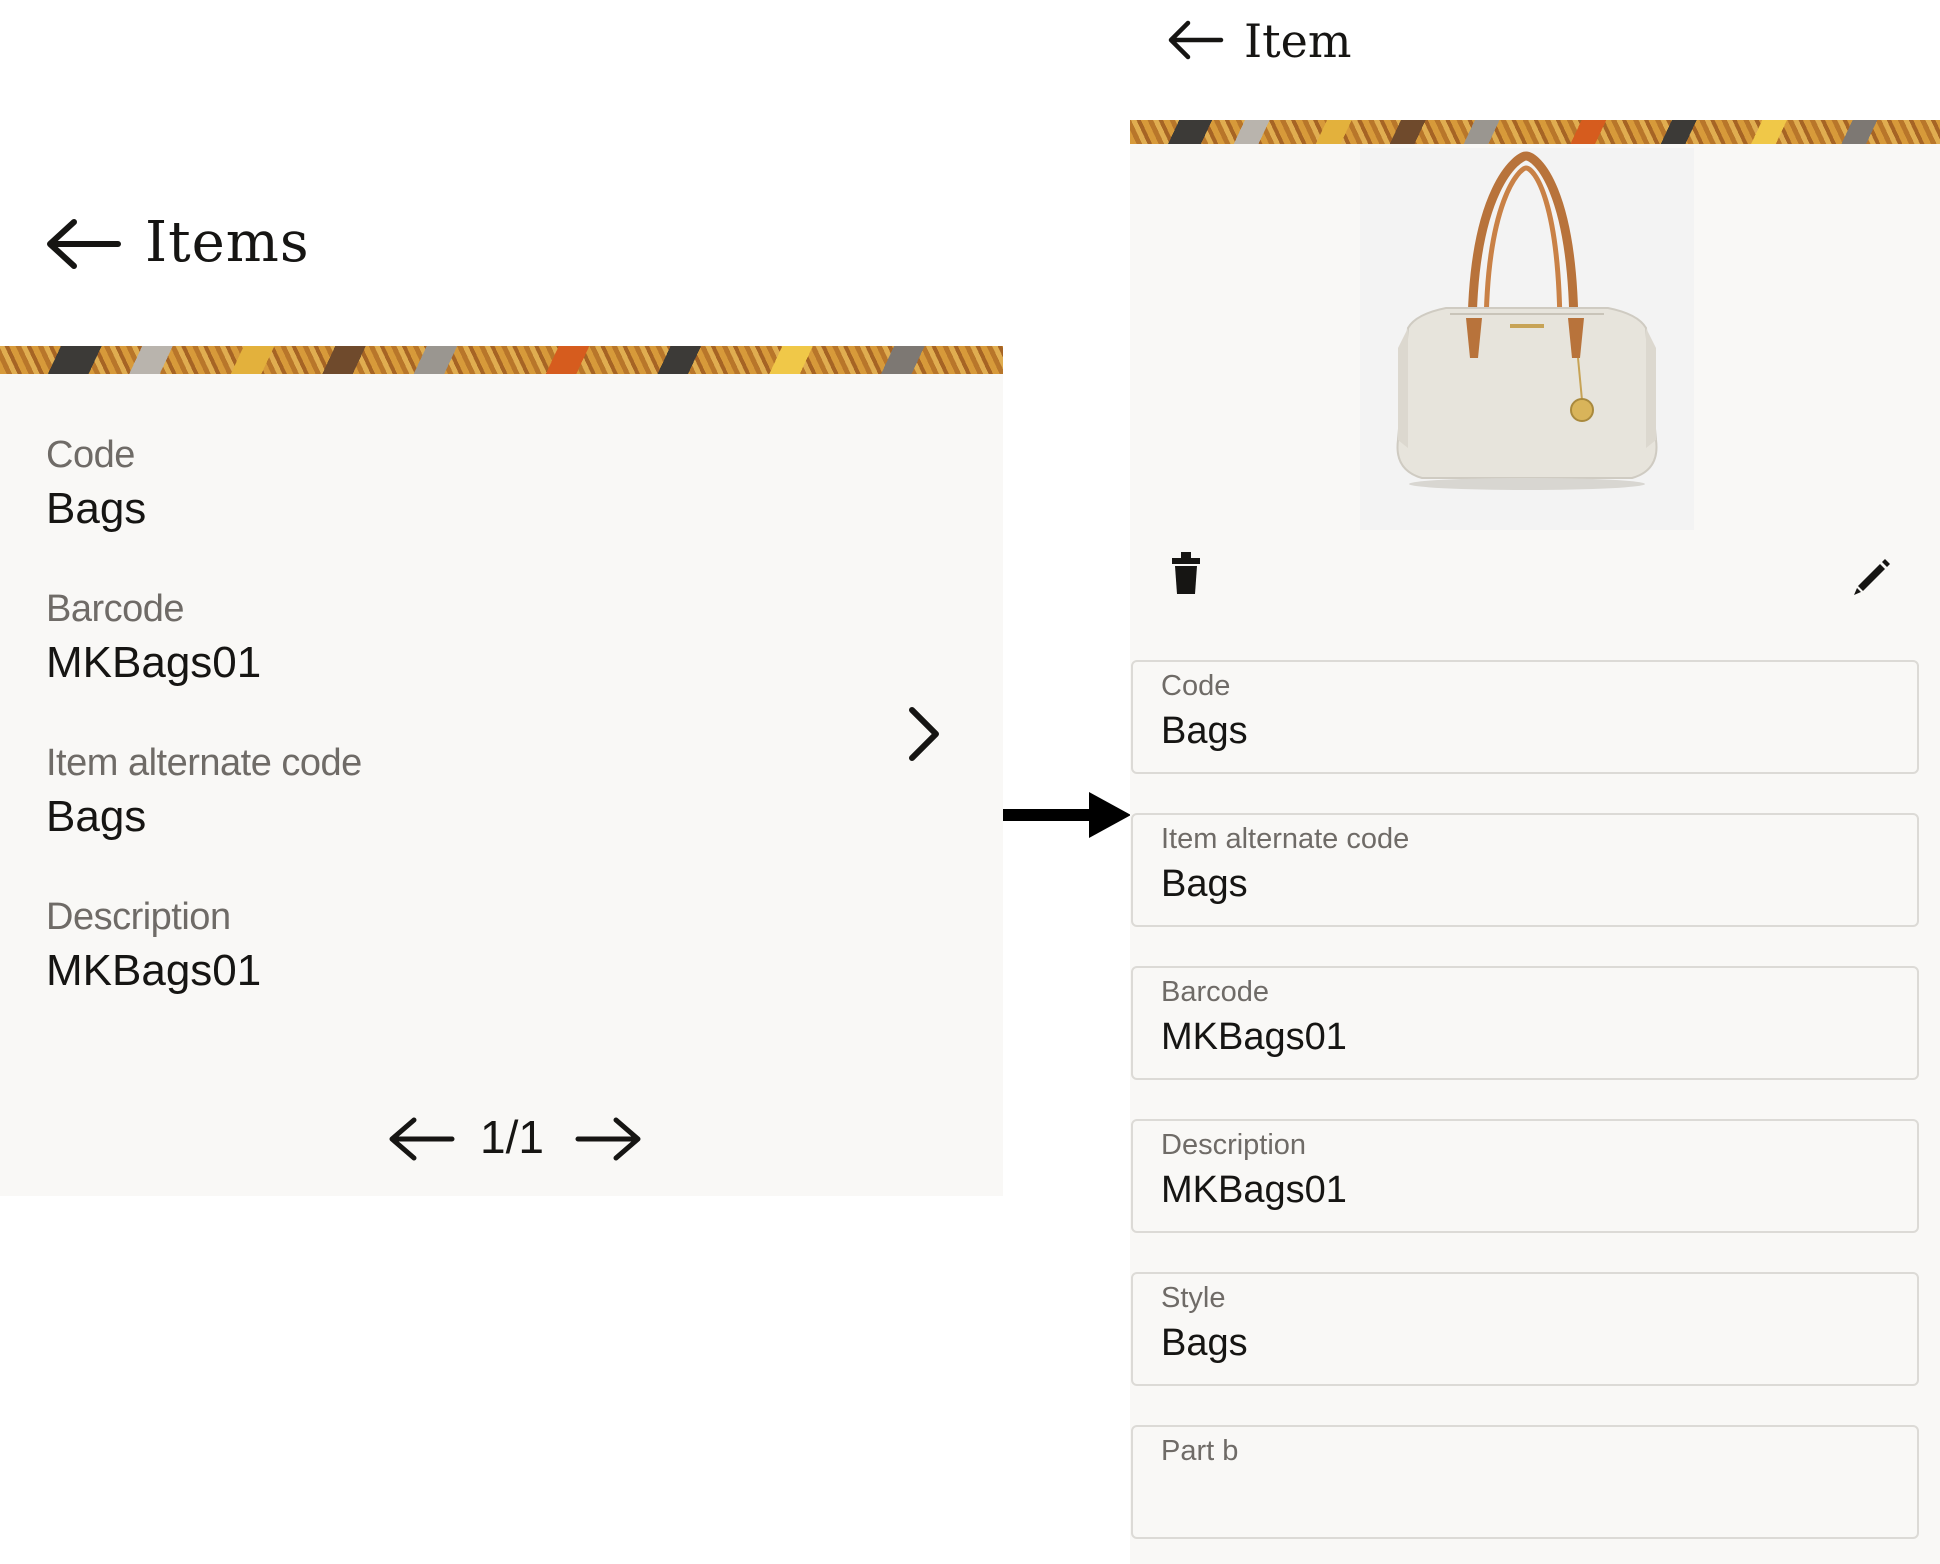 The height and width of the screenshot is (1564, 1940). I want to click on pencil-icon, so click(1872, 576).